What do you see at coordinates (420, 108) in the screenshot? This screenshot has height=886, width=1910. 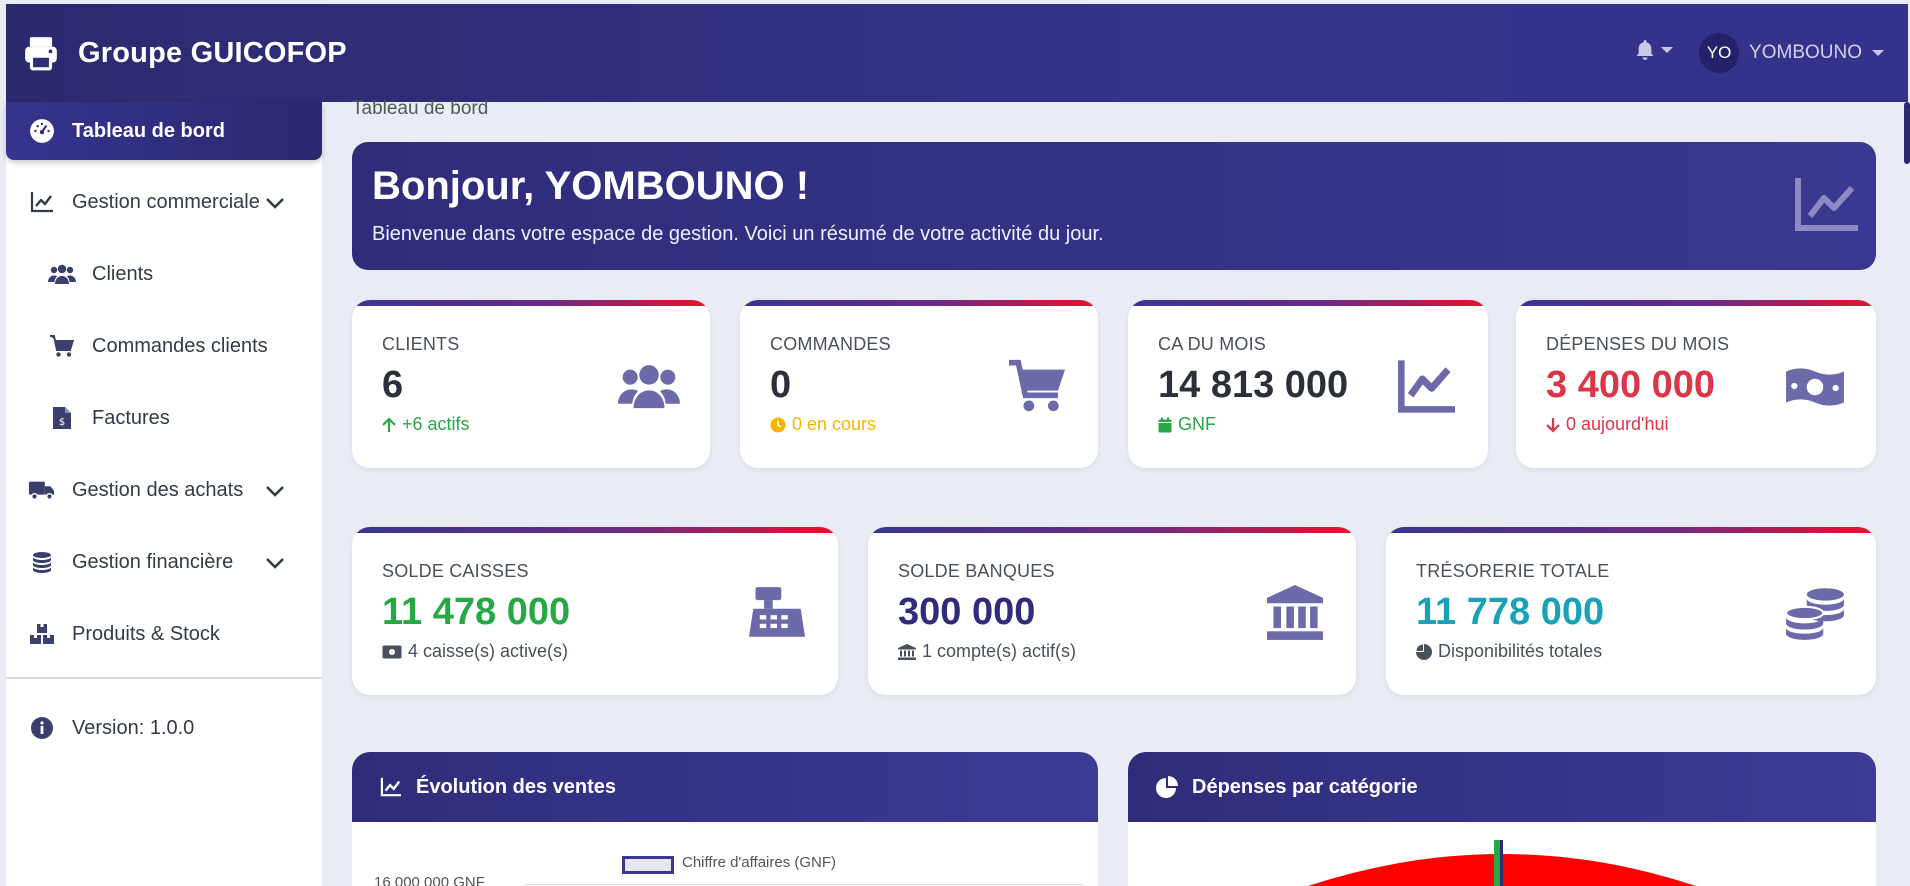 I see `breadcrumb: Tableau de bord` at bounding box center [420, 108].